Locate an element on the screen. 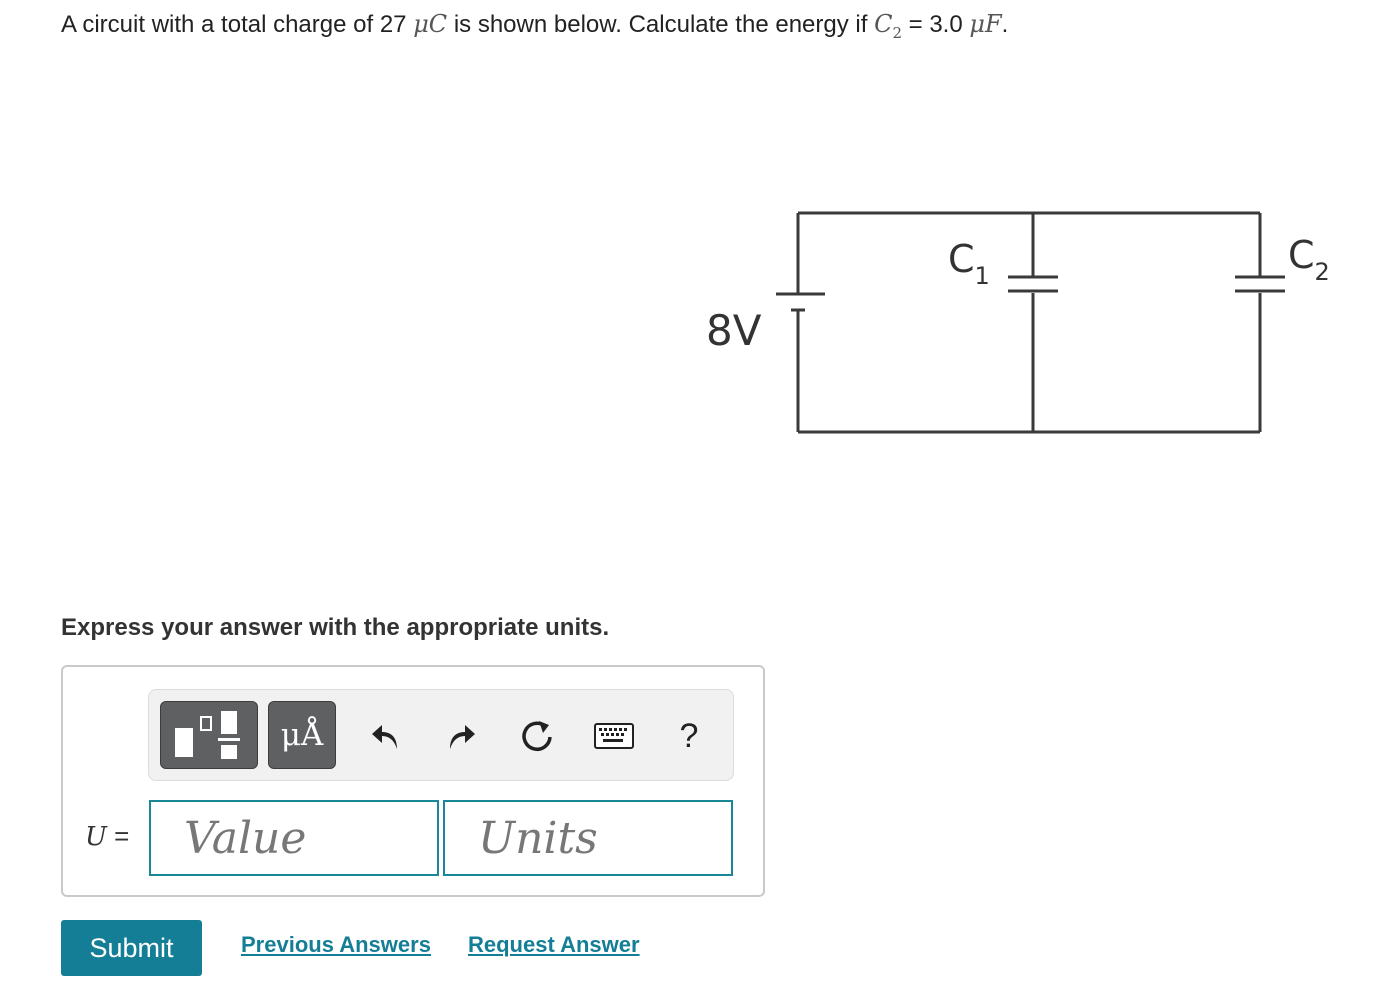  previous-answers-link: Previous Answers is located at coordinates (336, 945).